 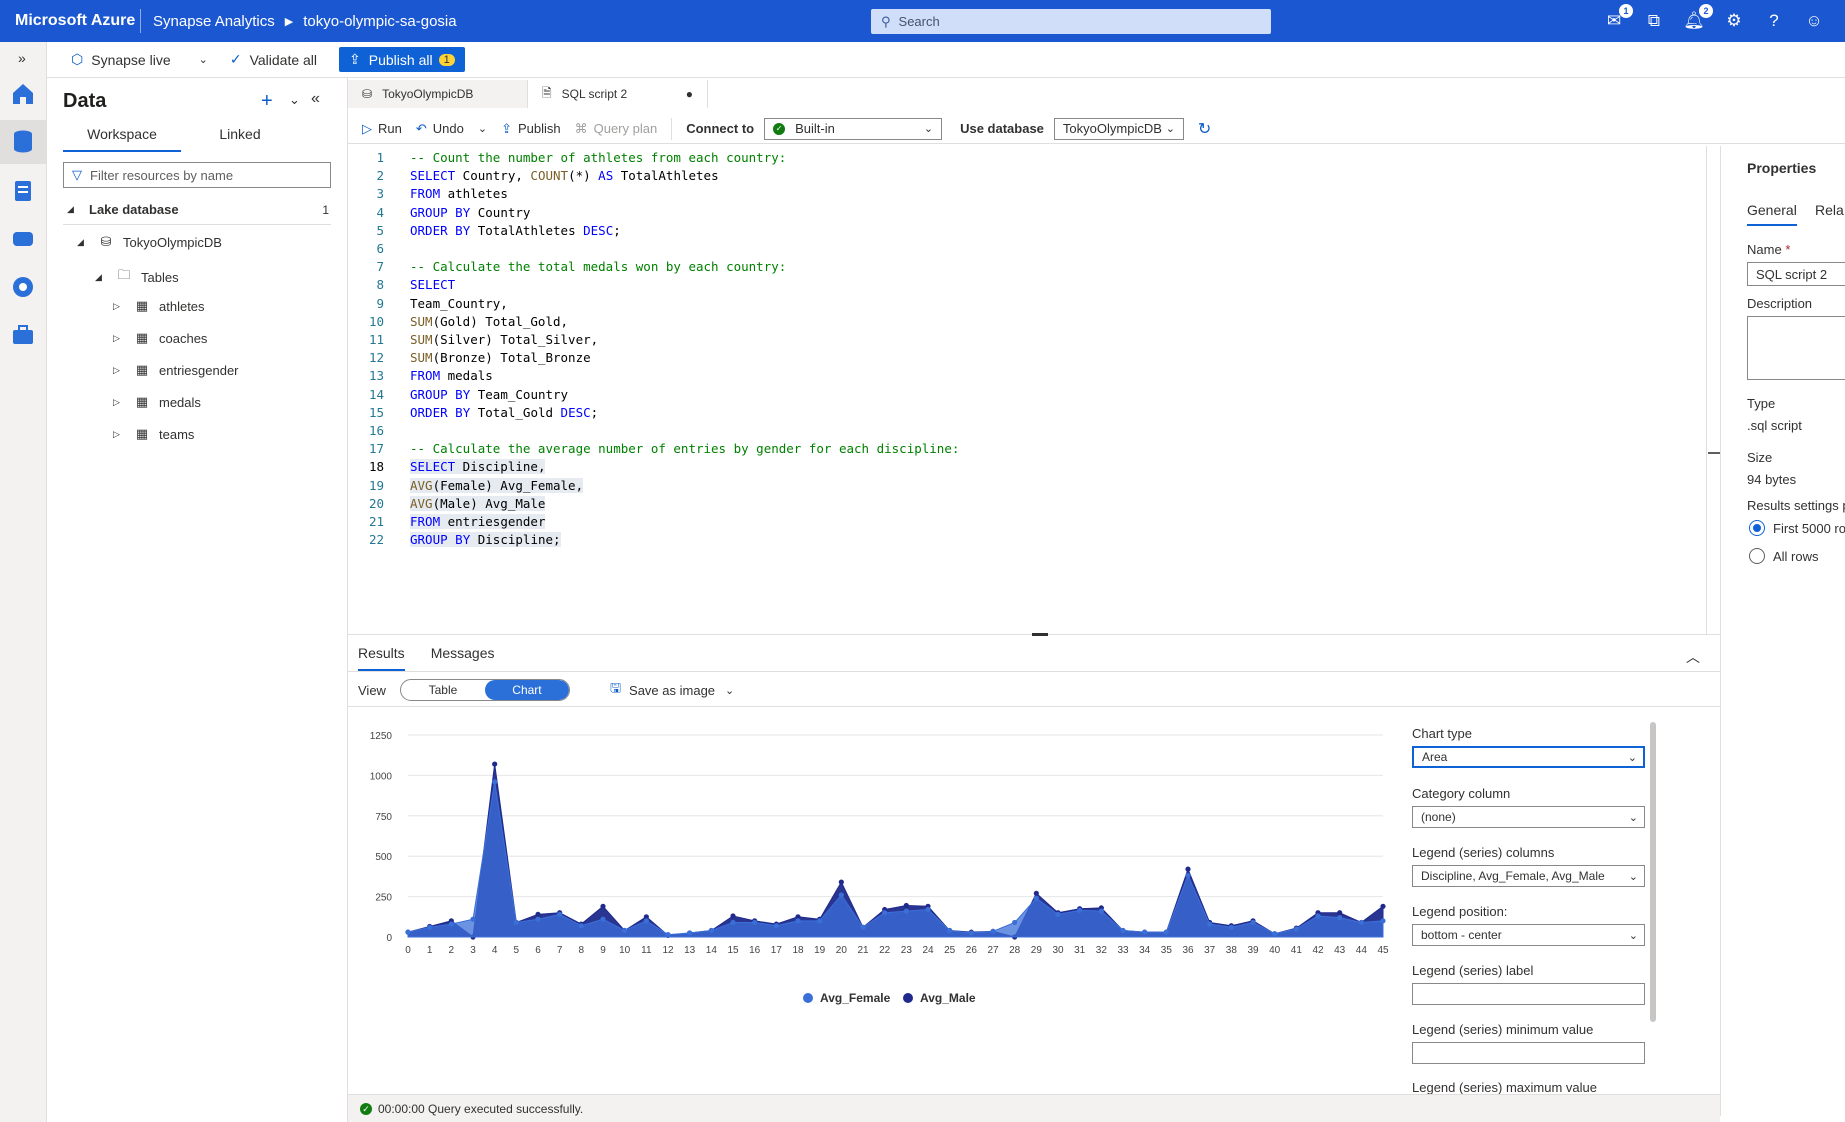 What do you see at coordinates (1528, 935) in the screenshot?
I see `legend-position-dropdown: bottom - center ⌄` at bounding box center [1528, 935].